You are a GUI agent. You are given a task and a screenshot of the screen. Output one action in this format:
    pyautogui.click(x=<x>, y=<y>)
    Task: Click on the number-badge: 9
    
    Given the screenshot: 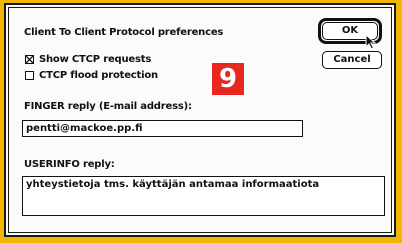 What is the action you would take?
    pyautogui.click(x=228, y=79)
    